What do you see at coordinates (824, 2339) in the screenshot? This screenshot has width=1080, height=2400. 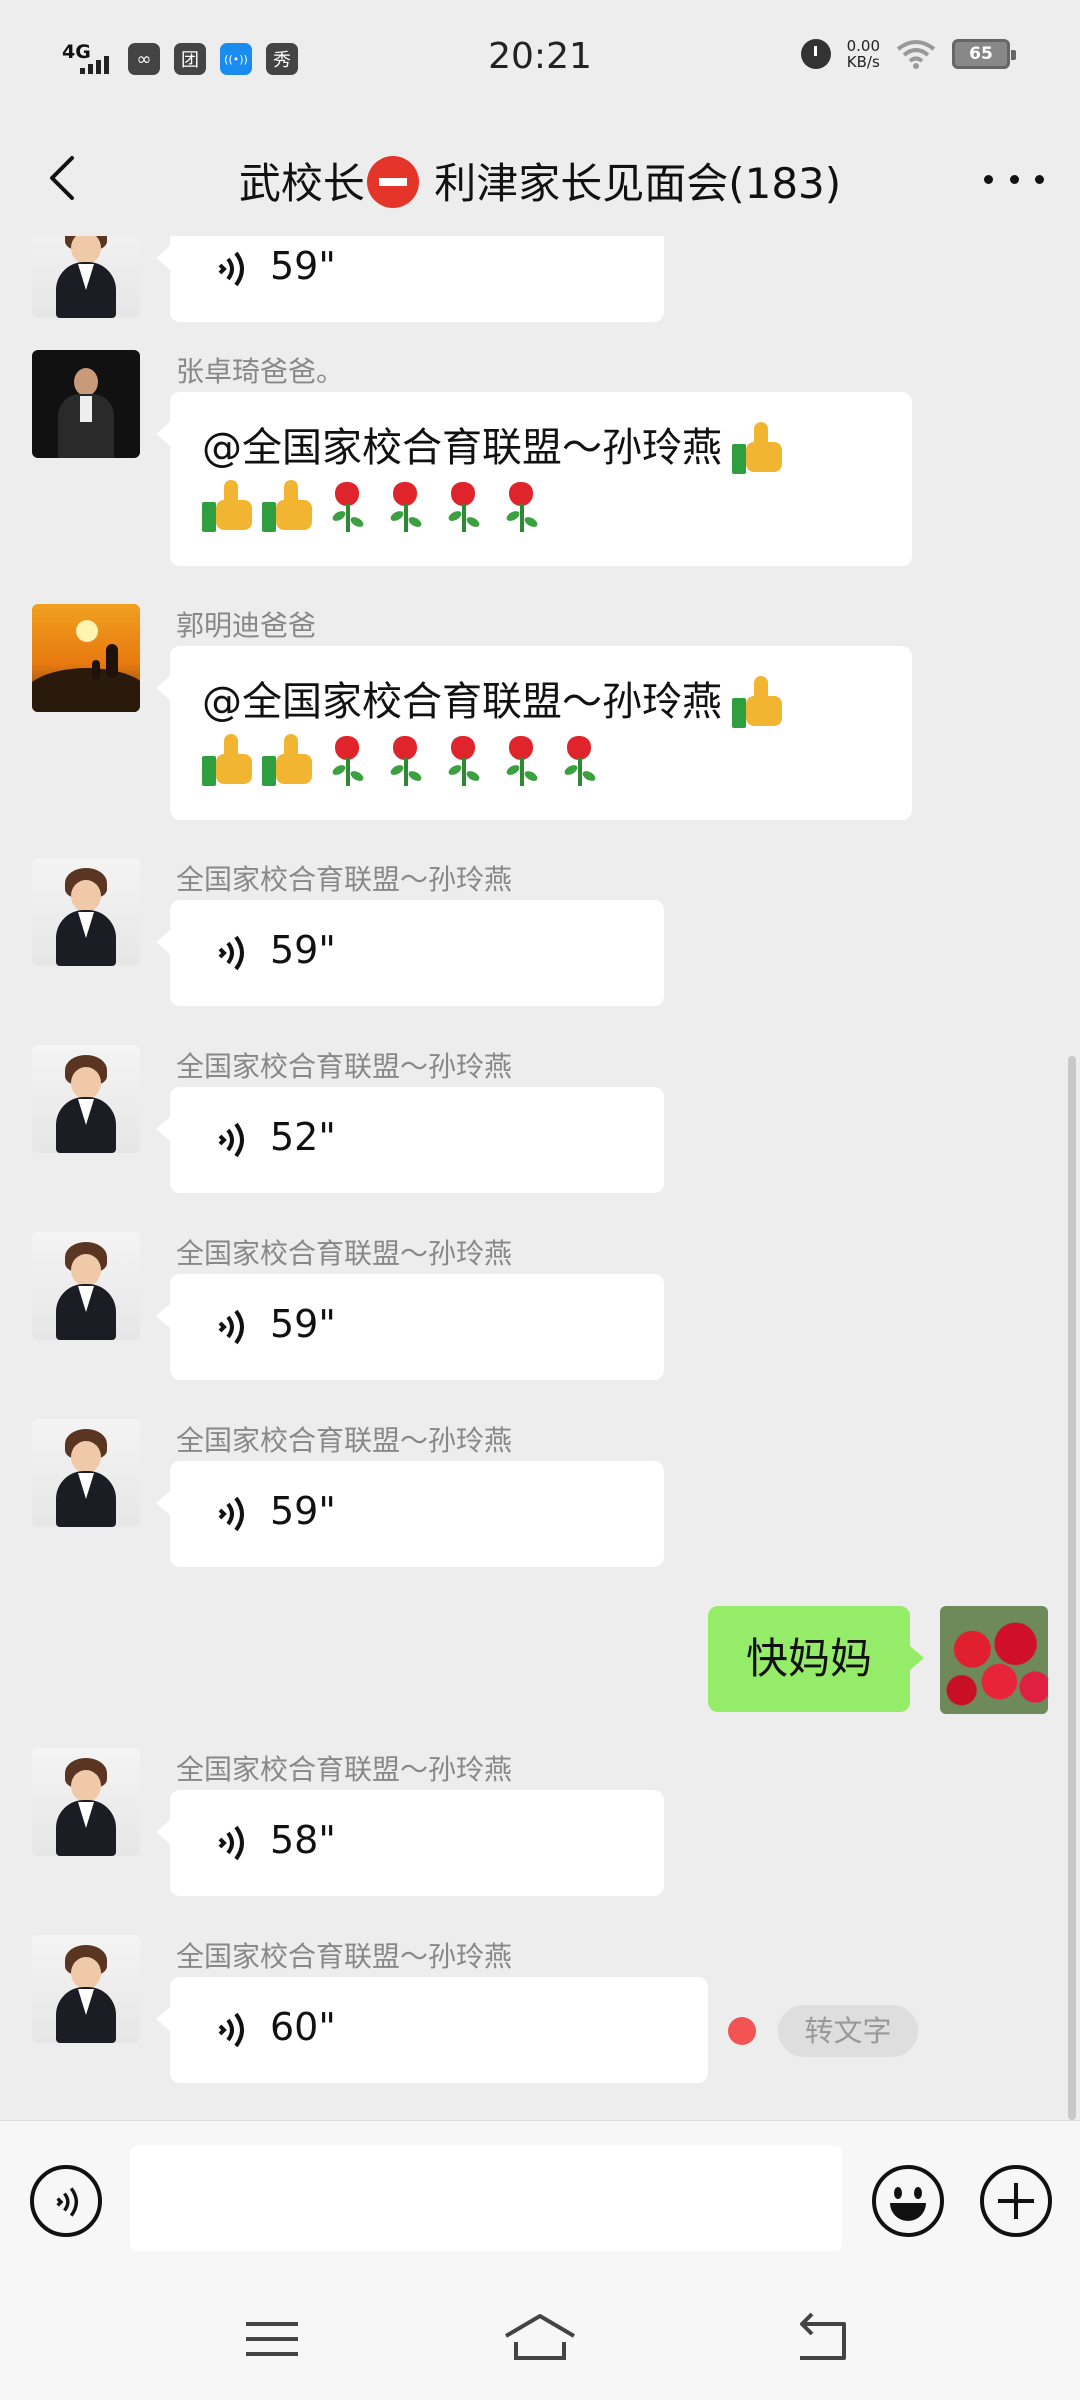 I see `back-icon` at bounding box center [824, 2339].